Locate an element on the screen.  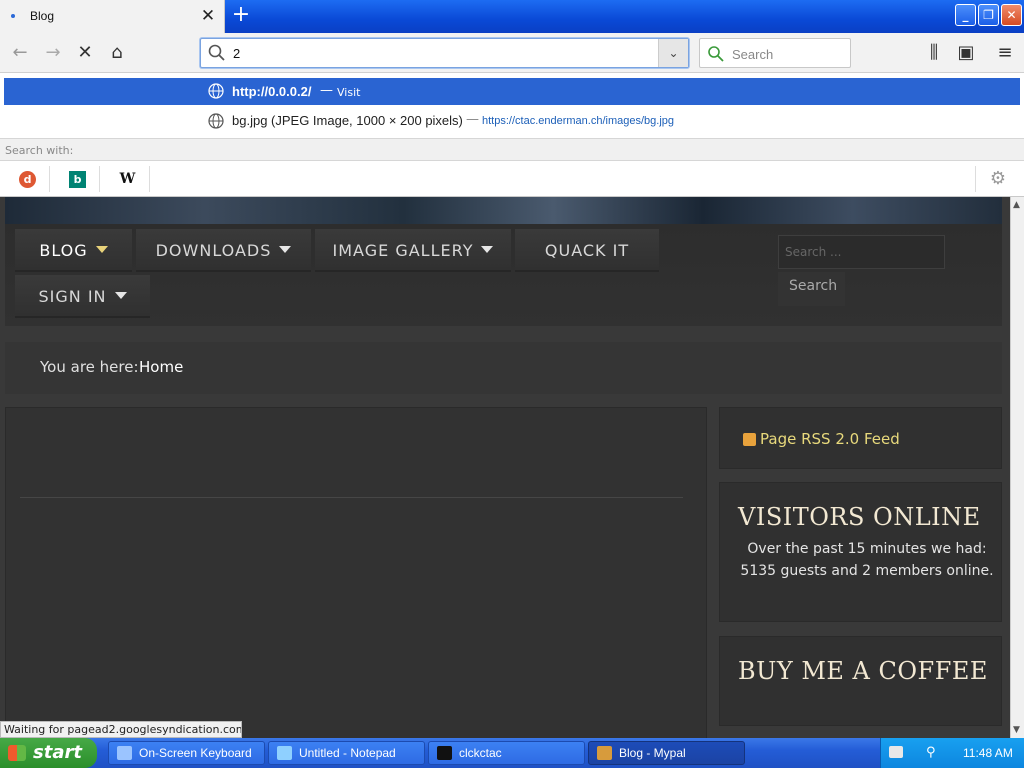
restore-button: ❐ is located at coordinates (988, 15).